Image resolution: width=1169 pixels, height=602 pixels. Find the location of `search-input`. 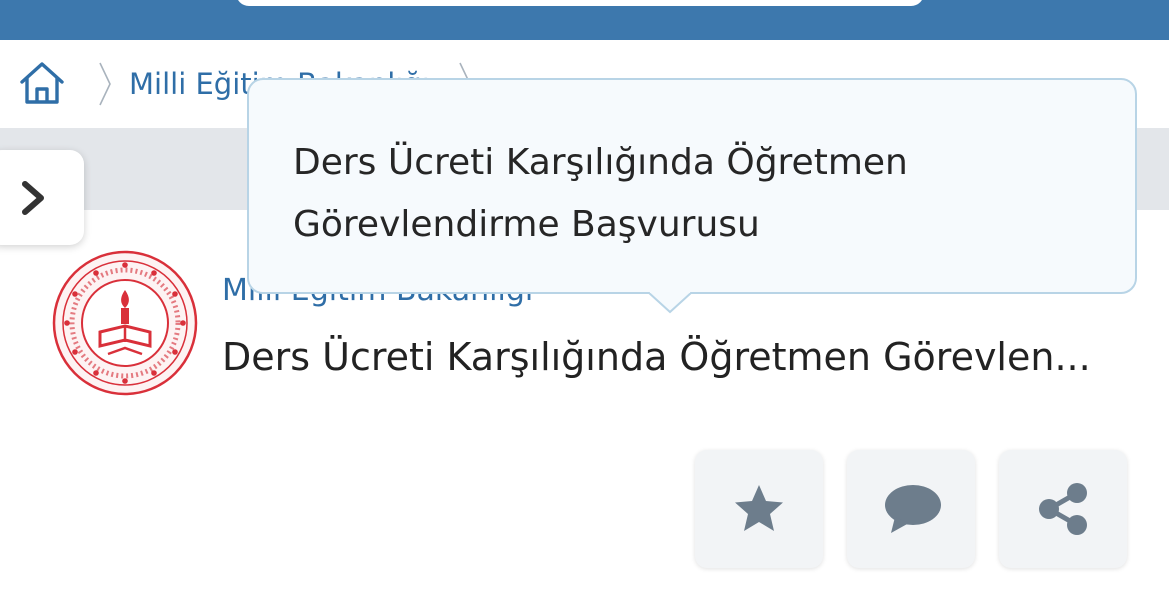

search-input is located at coordinates (580, 3).